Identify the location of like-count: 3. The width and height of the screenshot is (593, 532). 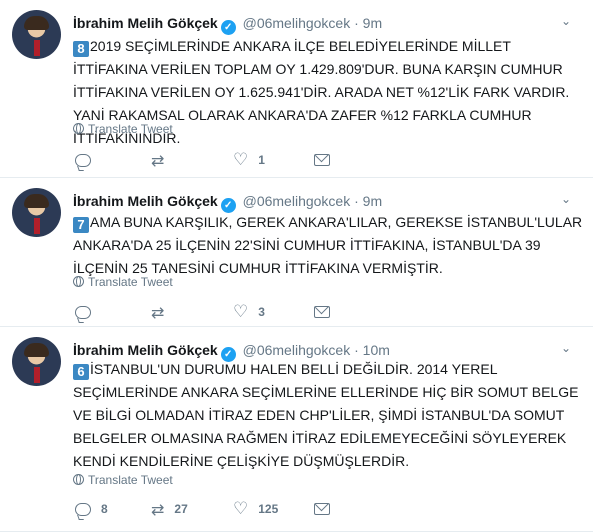
(261, 312).